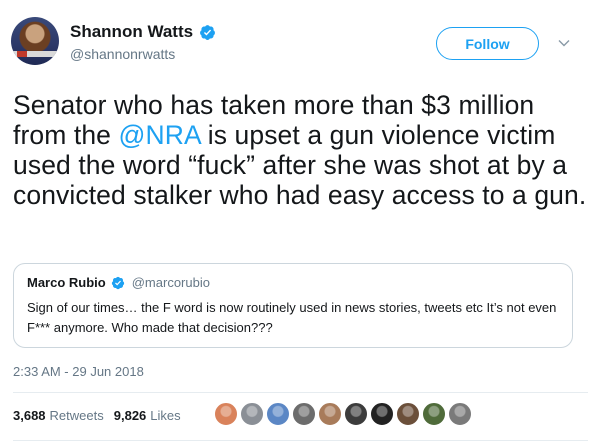 The height and width of the screenshot is (444, 602). I want to click on mention-link: @NRA, so click(159, 135).